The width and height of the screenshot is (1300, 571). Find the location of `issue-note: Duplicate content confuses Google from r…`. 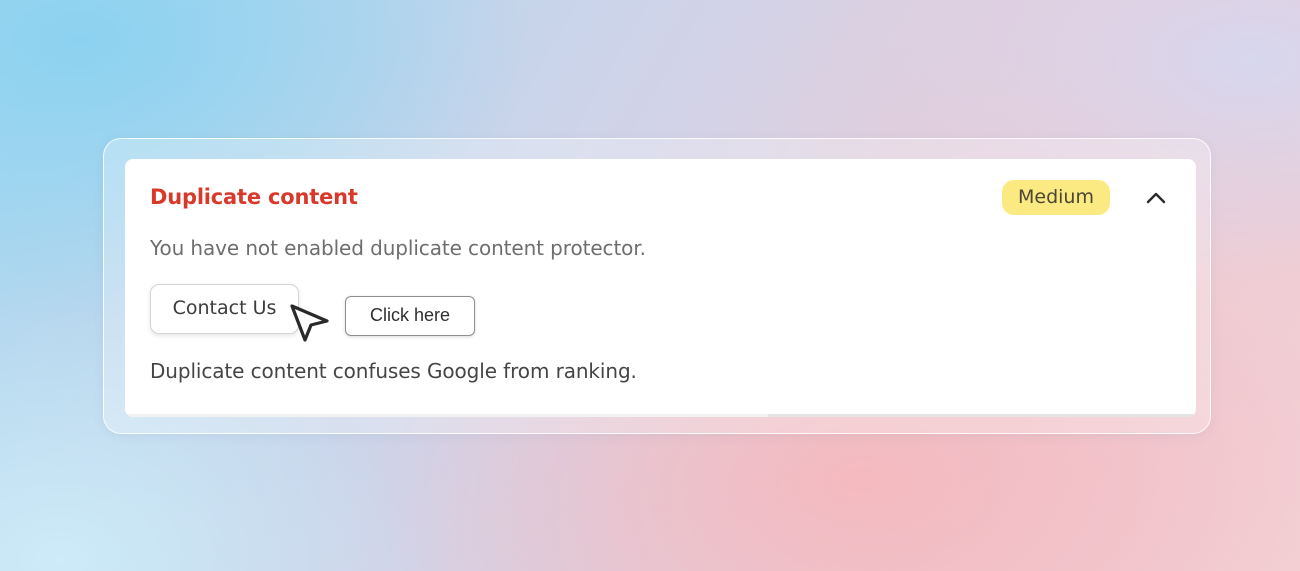

issue-note: Duplicate content confuses Google from r… is located at coordinates (393, 371).